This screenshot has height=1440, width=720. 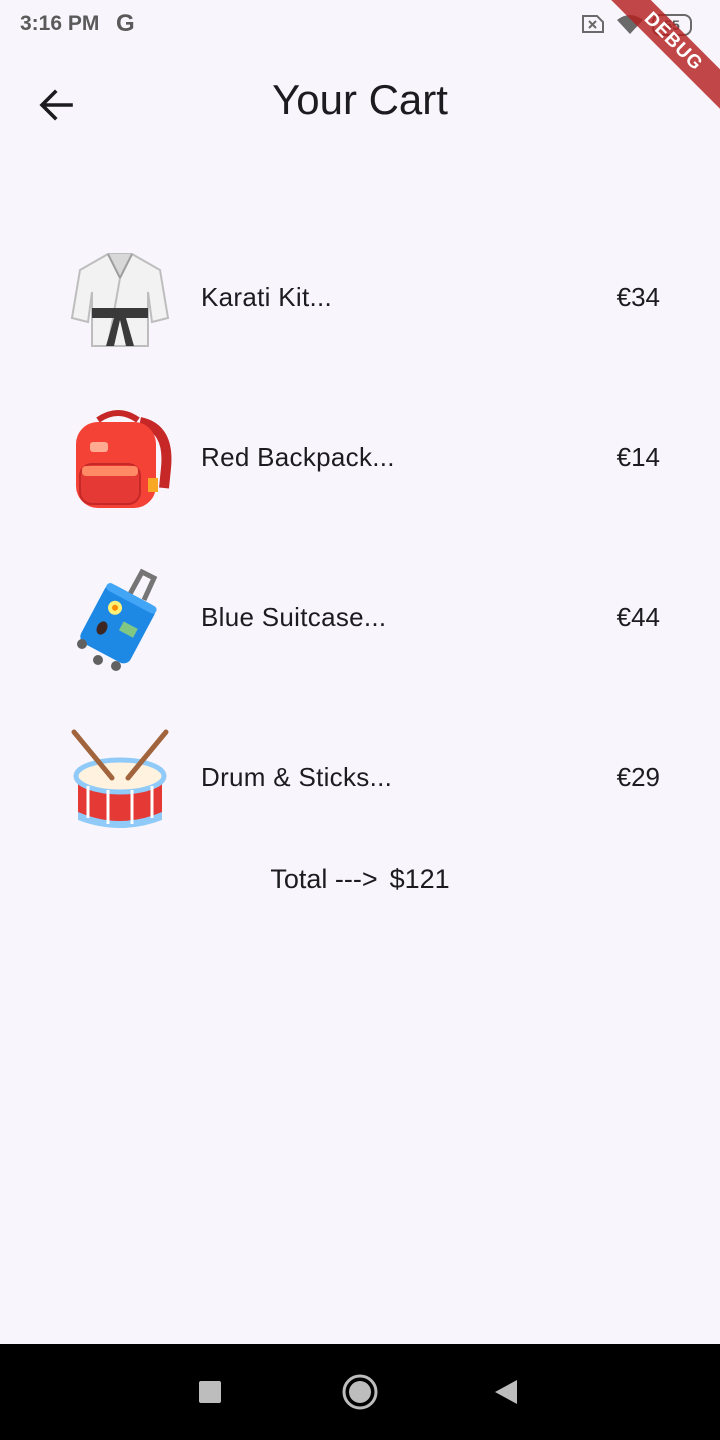 I want to click on google-icon: G, so click(x=125, y=23).